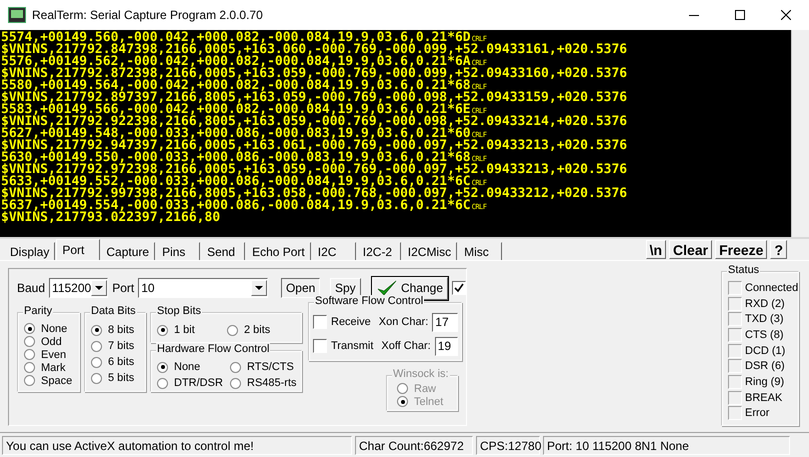 This screenshot has height=457, width=809. I want to click on field-label: Xoff Char:, so click(406, 346).